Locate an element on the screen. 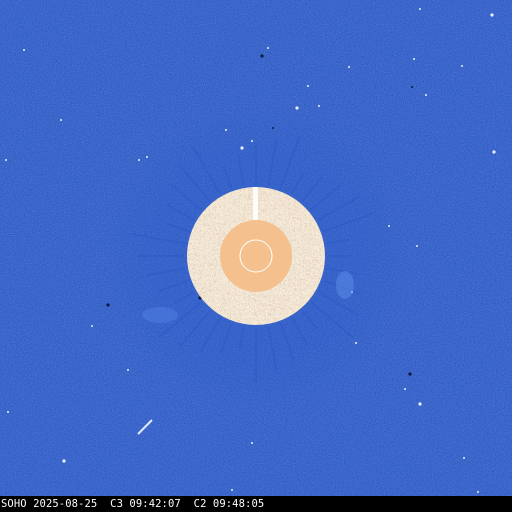 The width and height of the screenshot is (512, 512). c2-pylon-streak is located at coordinates (255, 203).